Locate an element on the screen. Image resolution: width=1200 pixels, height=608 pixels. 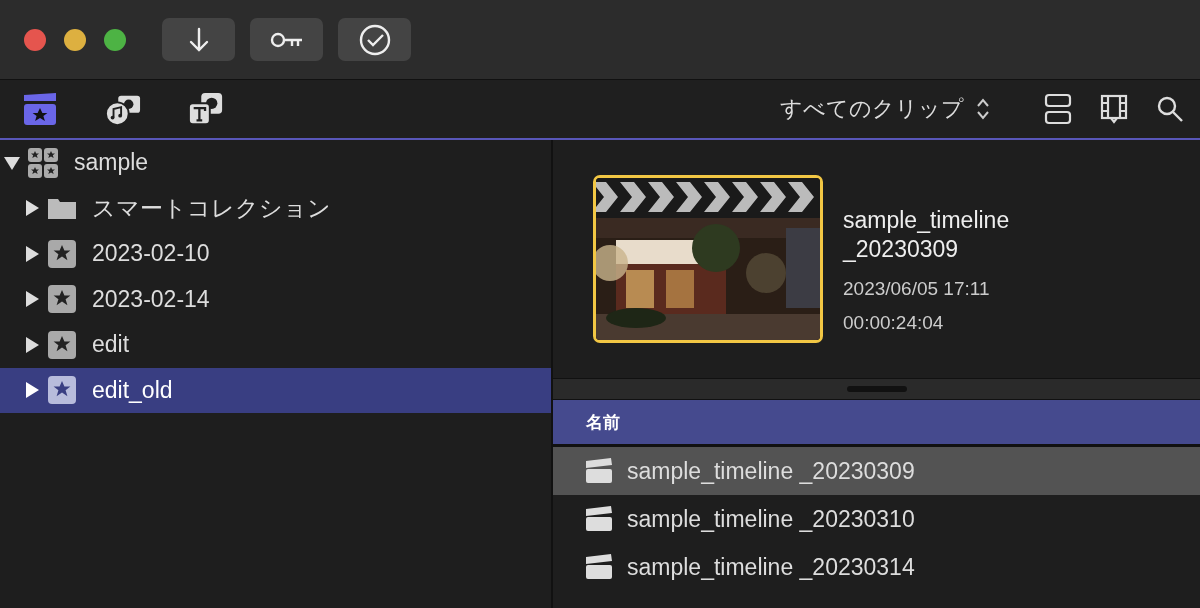
item-label: 2023-02-10 is located at coordinates (151, 254).